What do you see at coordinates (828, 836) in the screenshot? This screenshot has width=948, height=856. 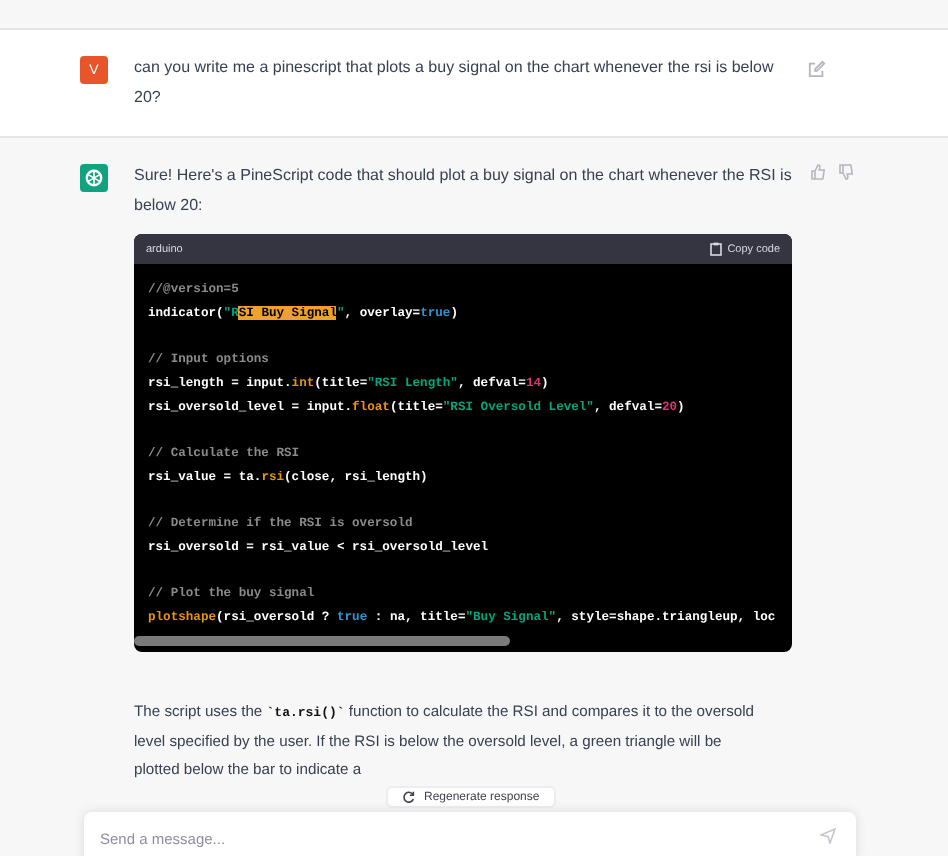 I see `send-icon` at bounding box center [828, 836].